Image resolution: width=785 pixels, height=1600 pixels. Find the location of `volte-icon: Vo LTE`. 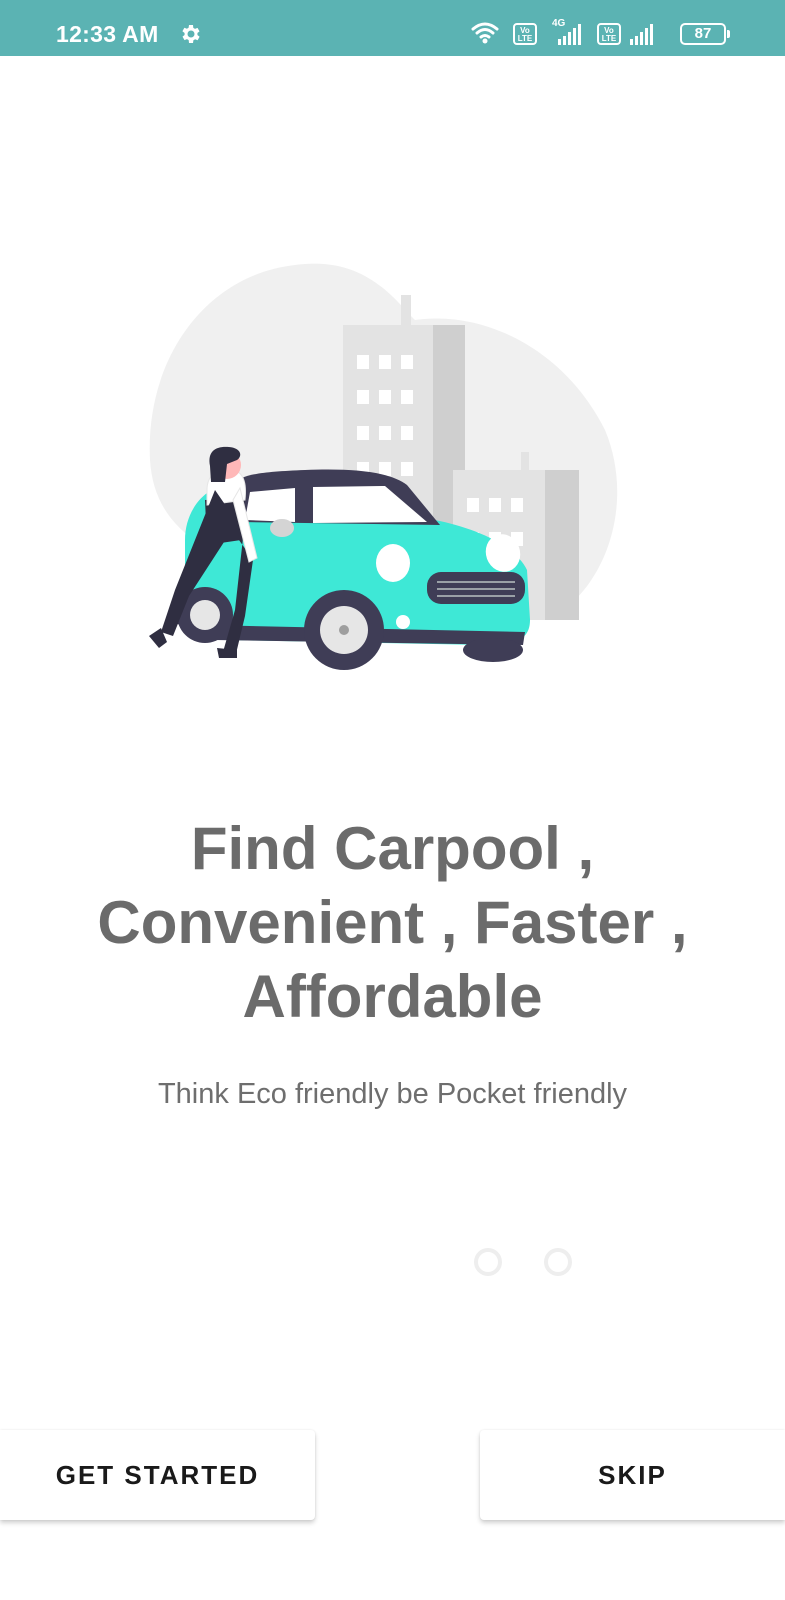

volte-icon: Vo LTE is located at coordinates (525, 34).